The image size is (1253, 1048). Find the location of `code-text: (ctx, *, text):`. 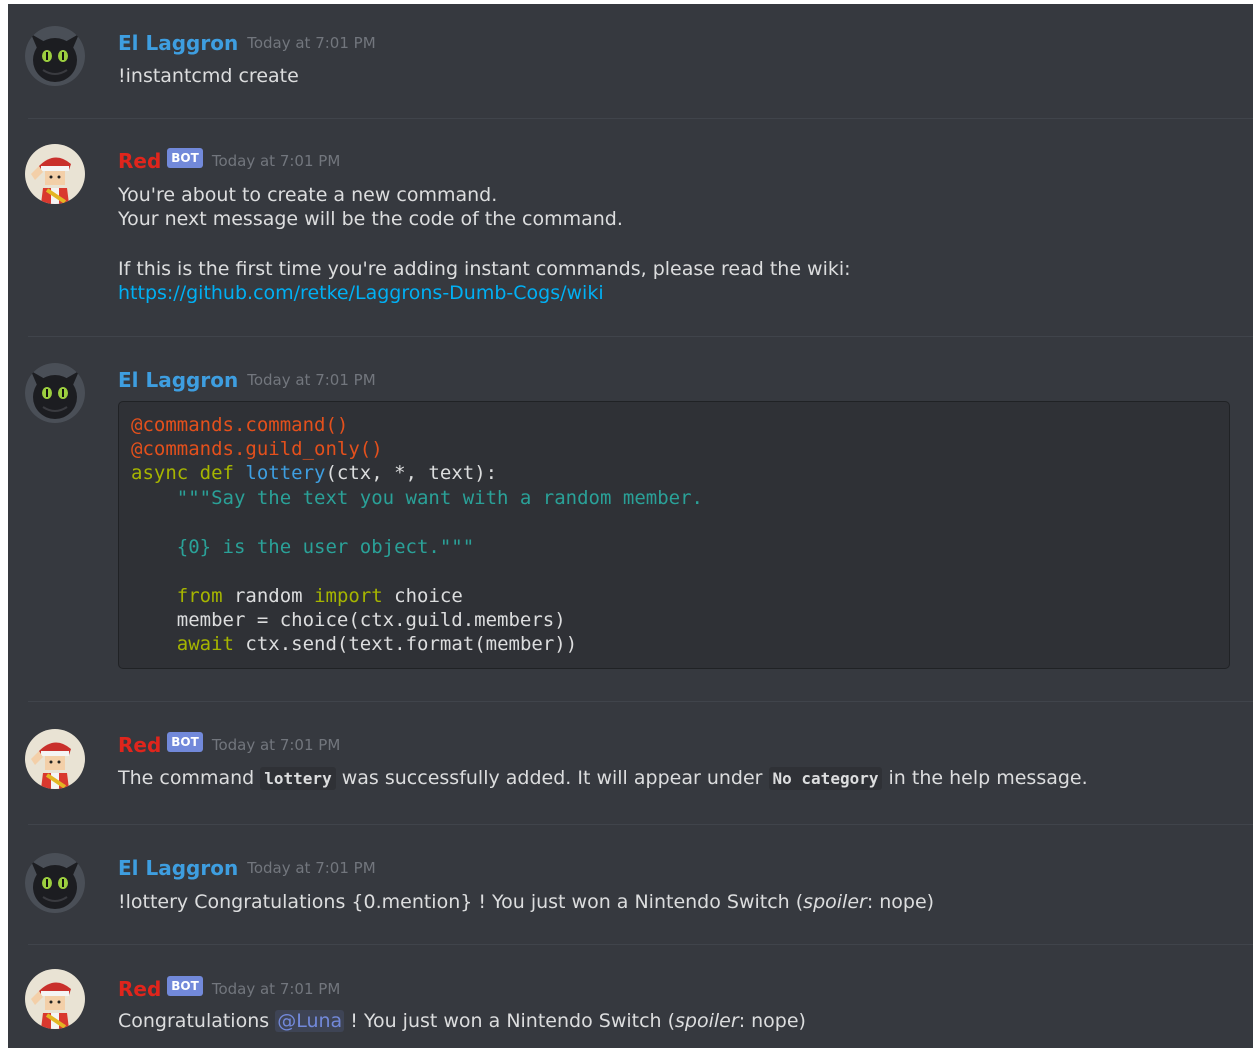

code-text: (ctx, *, text): is located at coordinates (411, 473).